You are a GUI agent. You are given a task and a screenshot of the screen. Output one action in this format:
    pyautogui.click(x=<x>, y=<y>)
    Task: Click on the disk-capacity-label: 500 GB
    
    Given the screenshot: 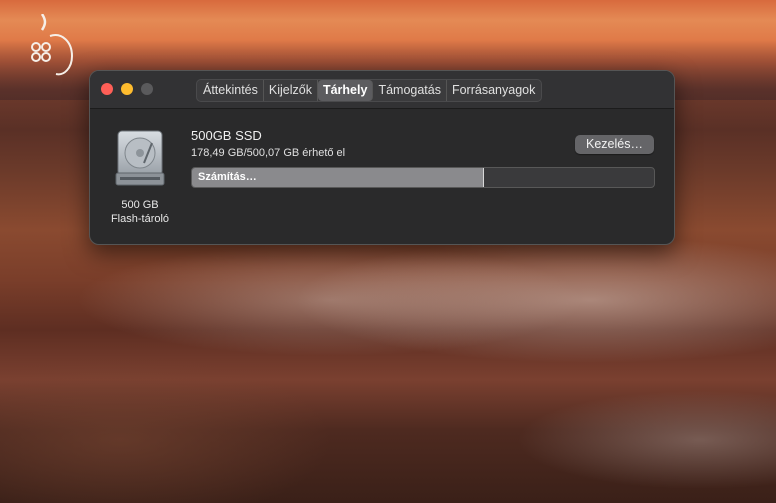 What is the action you would take?
    pyautogui.click(x=140, y=205)
    